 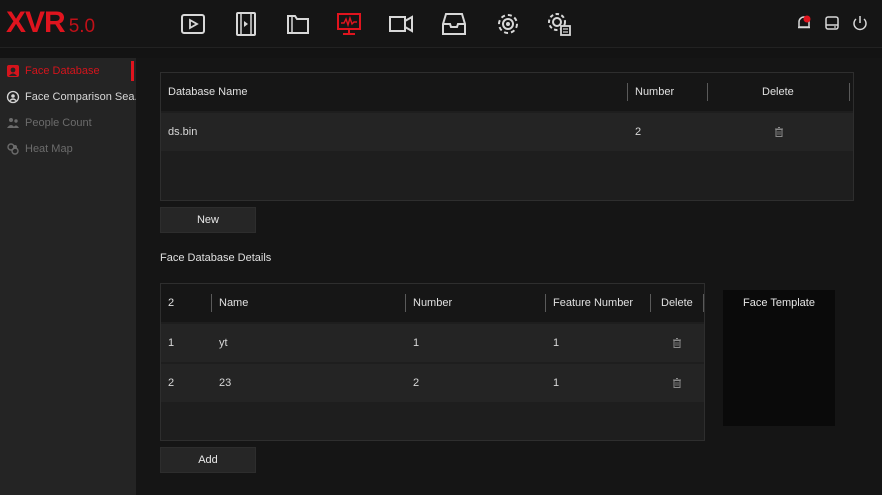 I want to click on face-template-panel: Face Template, so click(x=779, y=358).